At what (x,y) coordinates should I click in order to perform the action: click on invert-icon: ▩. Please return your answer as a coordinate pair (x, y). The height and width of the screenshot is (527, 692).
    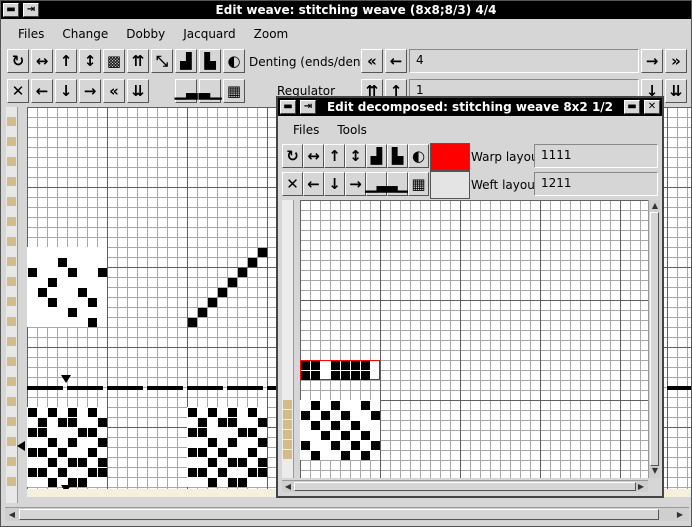
    Looking at the image, I should click on (114, 61).